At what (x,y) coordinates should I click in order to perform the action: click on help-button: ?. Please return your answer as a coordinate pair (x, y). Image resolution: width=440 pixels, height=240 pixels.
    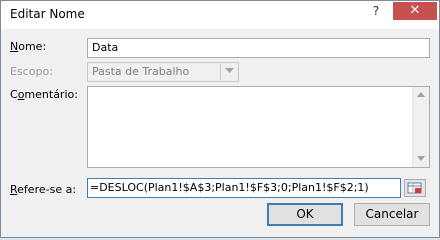
    Looking at the image, I should click on (376, 11).